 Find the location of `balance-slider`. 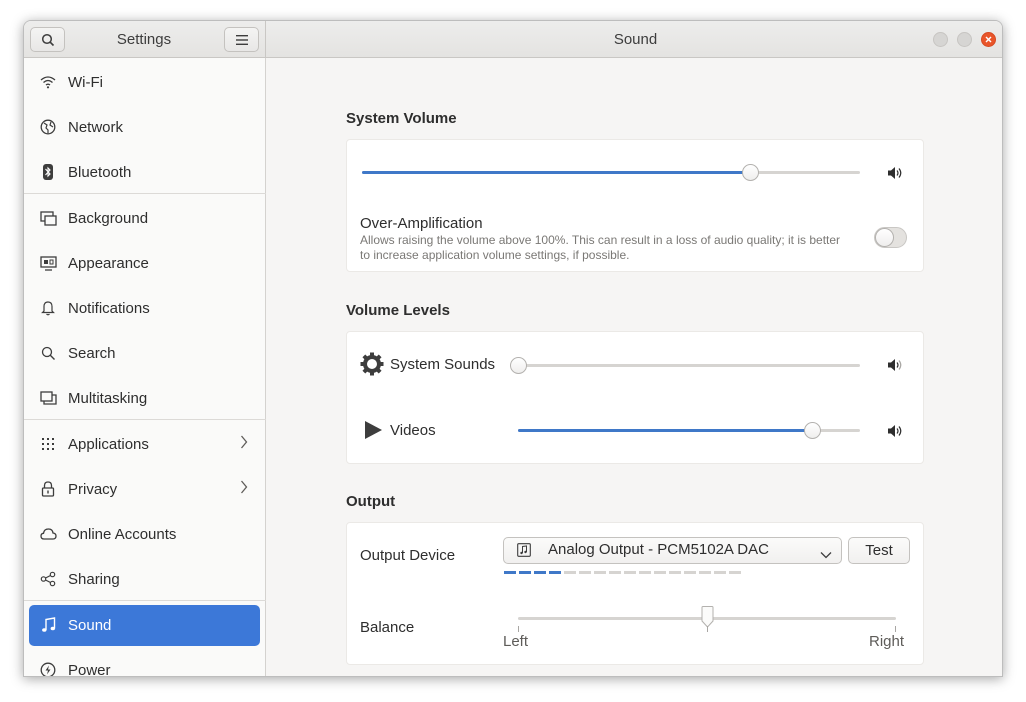

balance-slider is located at coordinates (707, 617).